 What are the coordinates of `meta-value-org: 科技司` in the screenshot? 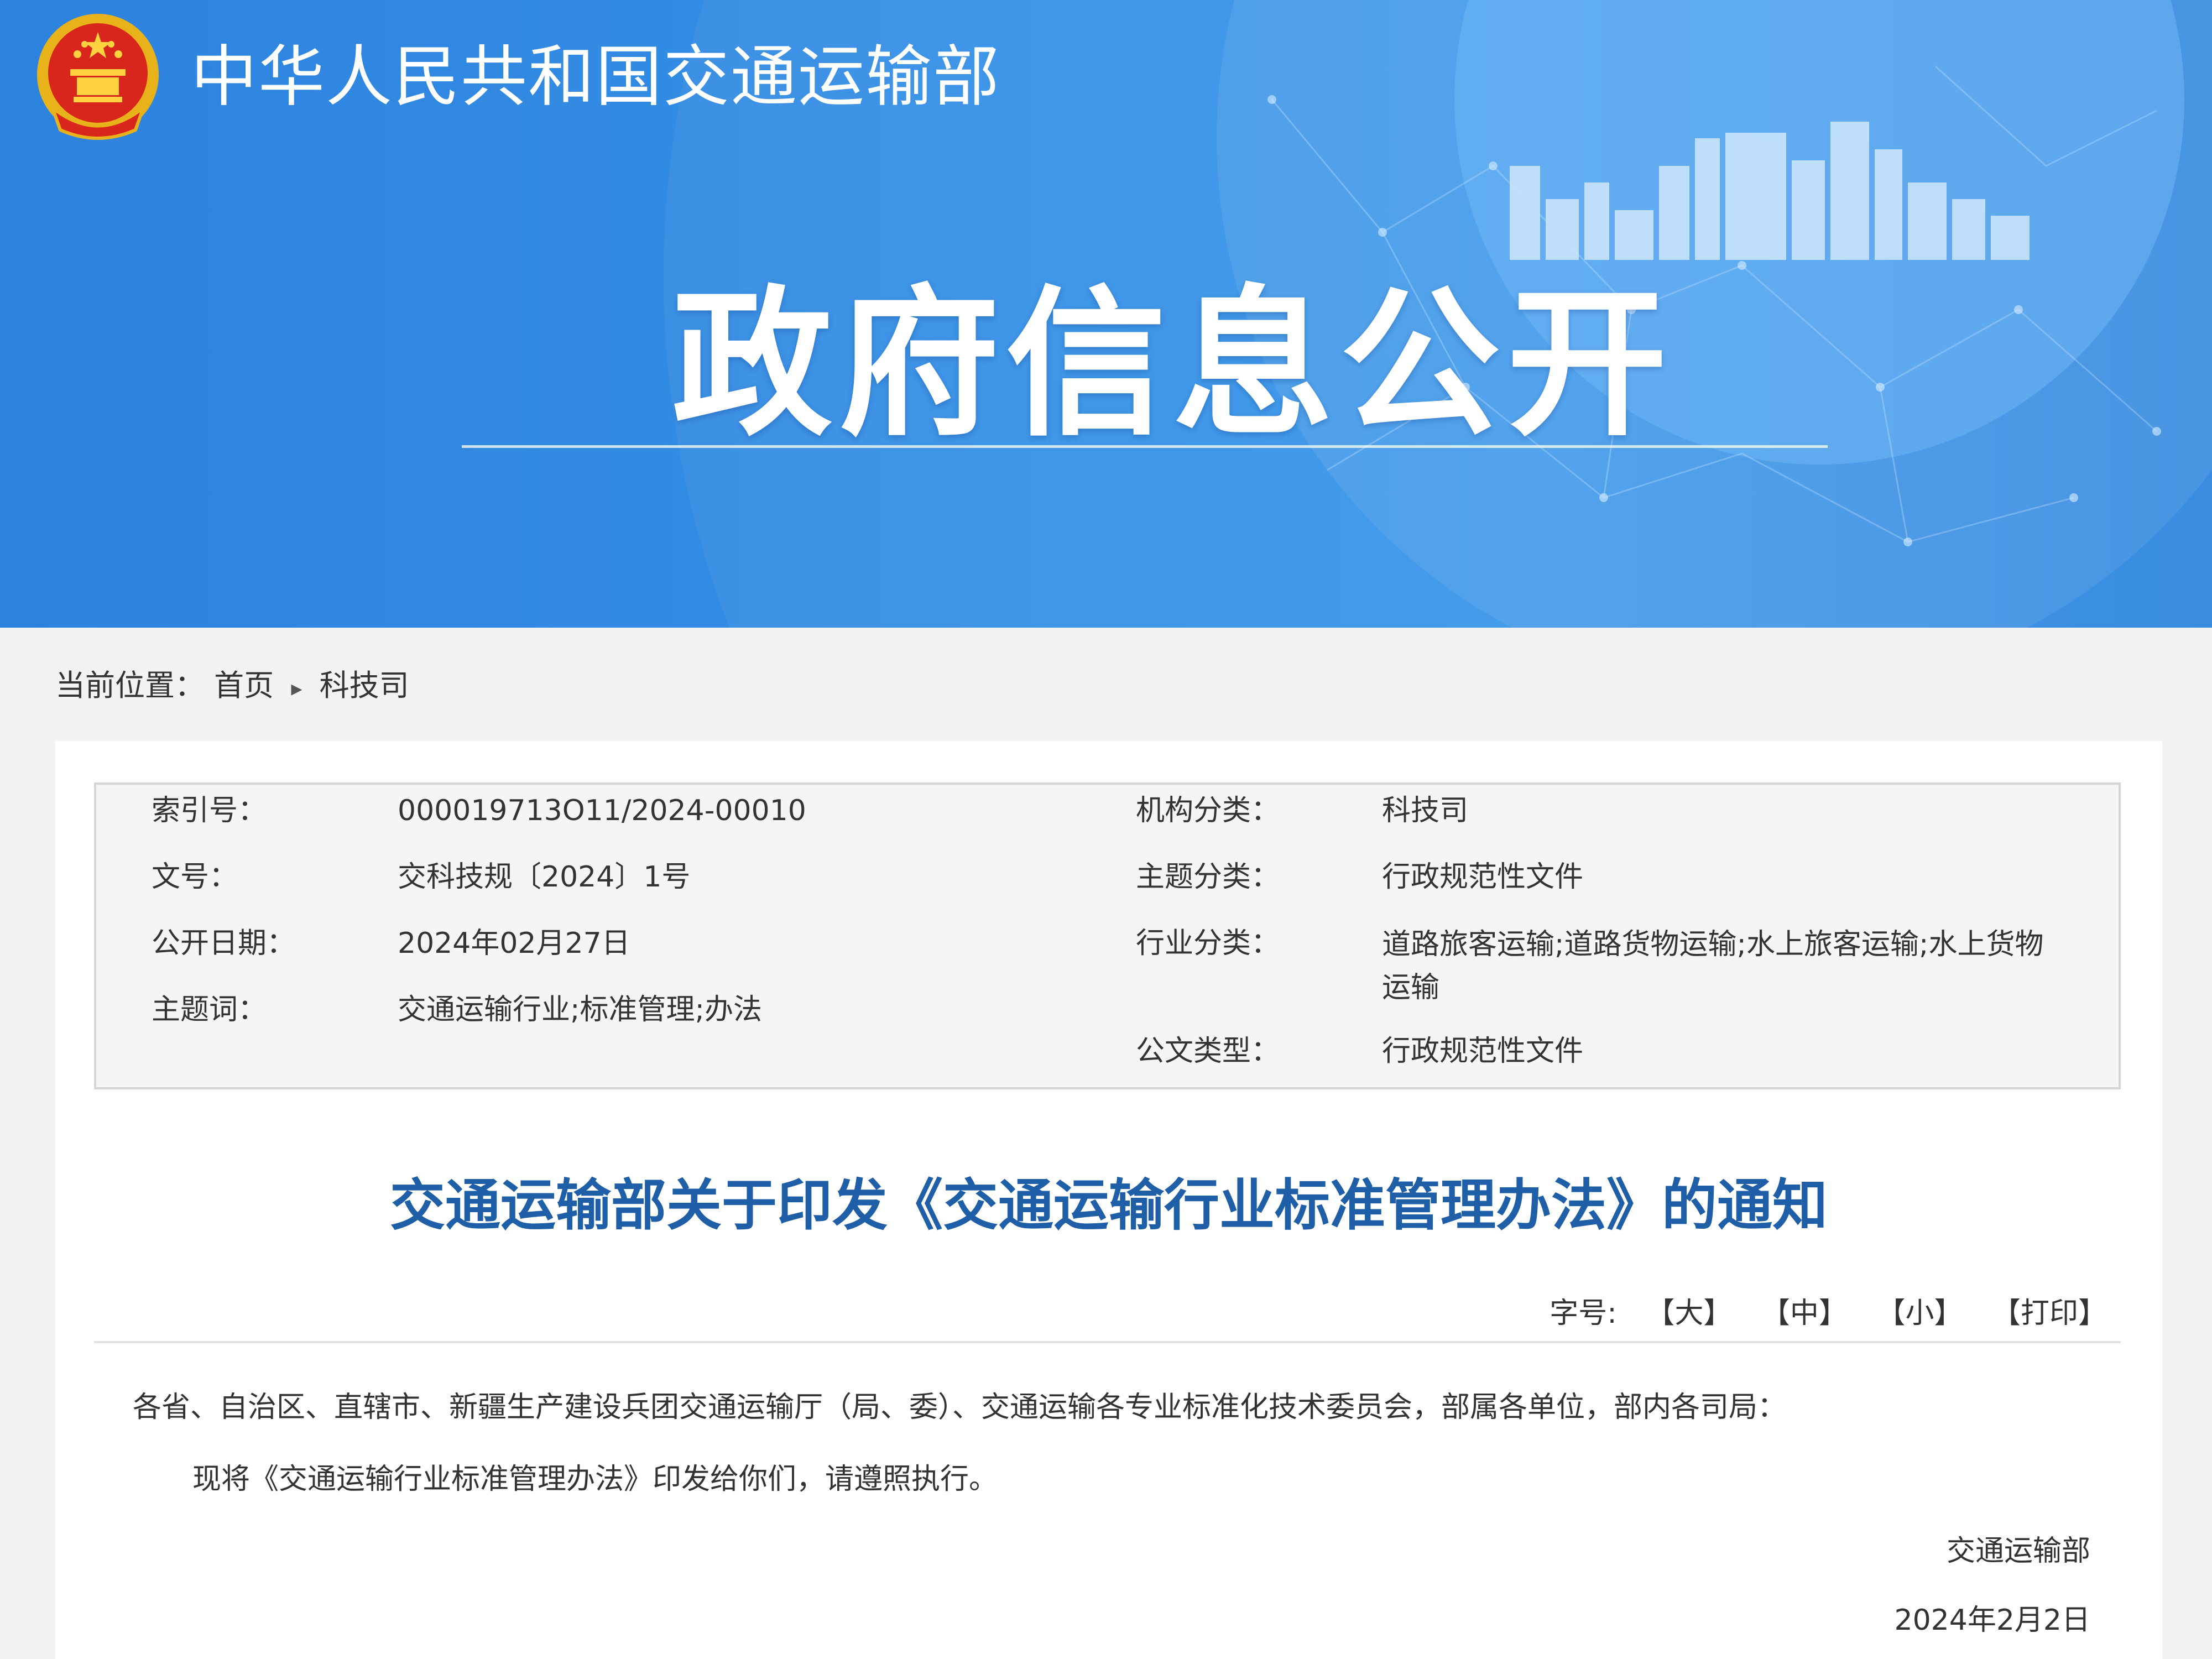 It's located at (1425, 810).